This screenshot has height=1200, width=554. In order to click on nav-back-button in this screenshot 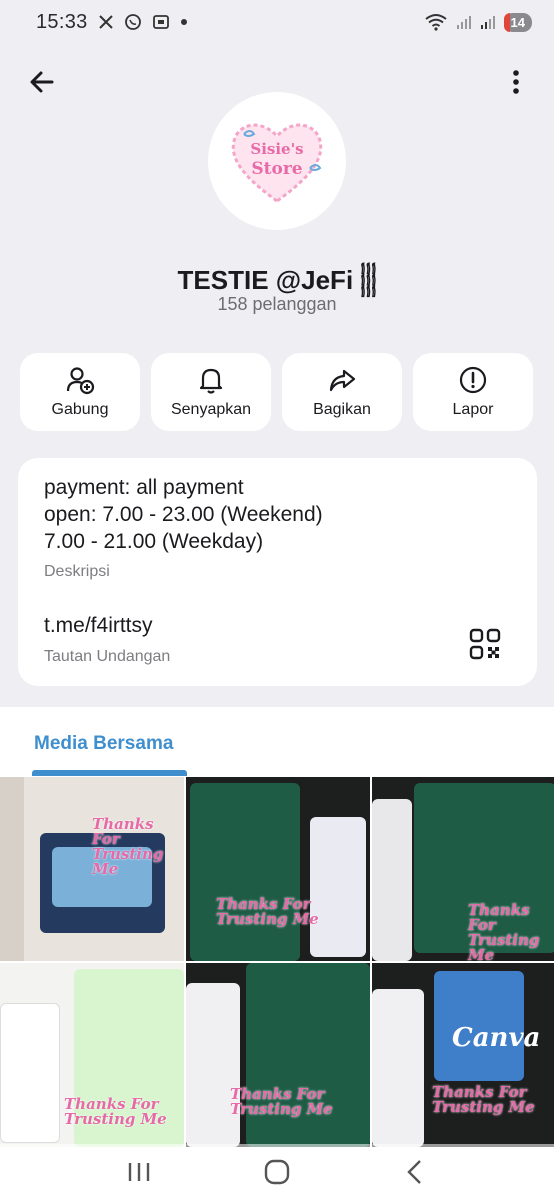, I will do `click(415, 1172)`.